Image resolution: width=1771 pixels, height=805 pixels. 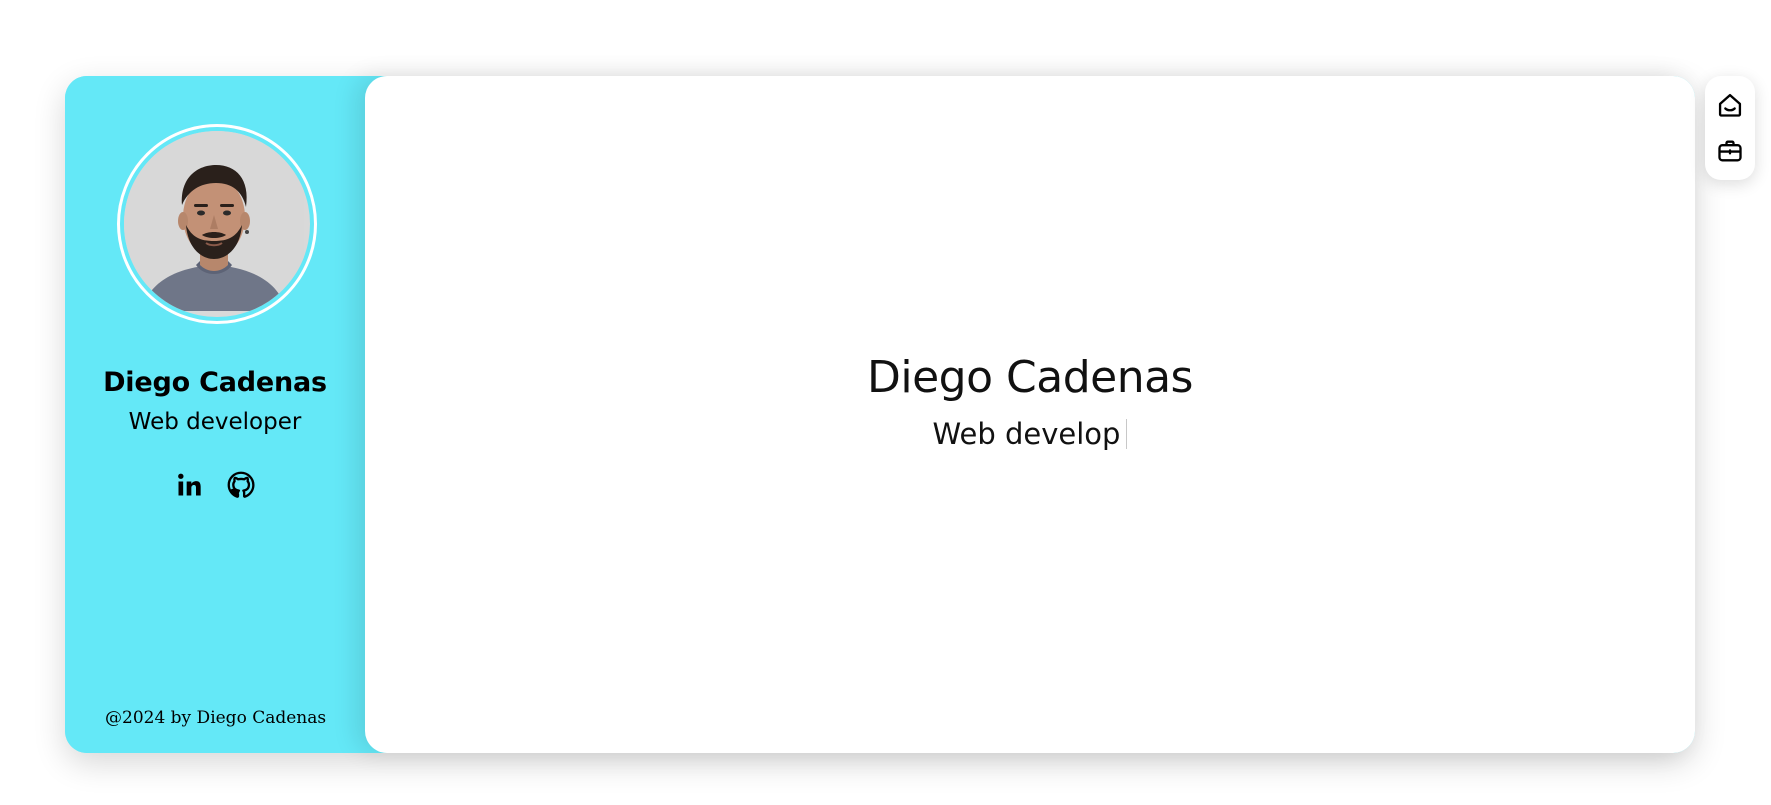 I want to click on linkedin-icon, so click(x=189, y=484).